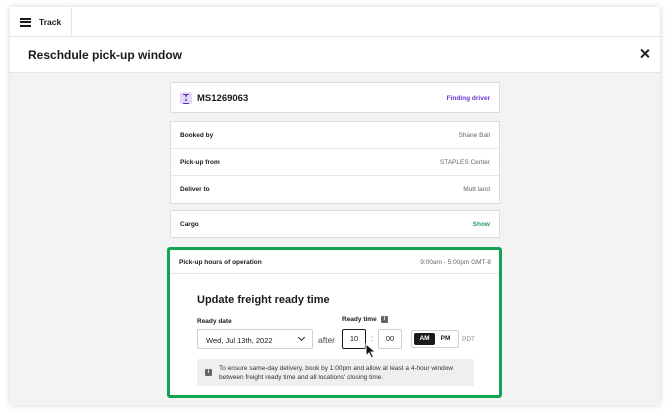 This screenshot has width=670, height=414. What do you see at coordinates (474, 135) in the screenshot?
I see `detail-value: Shane Ball` at bounding box center [474, 135].